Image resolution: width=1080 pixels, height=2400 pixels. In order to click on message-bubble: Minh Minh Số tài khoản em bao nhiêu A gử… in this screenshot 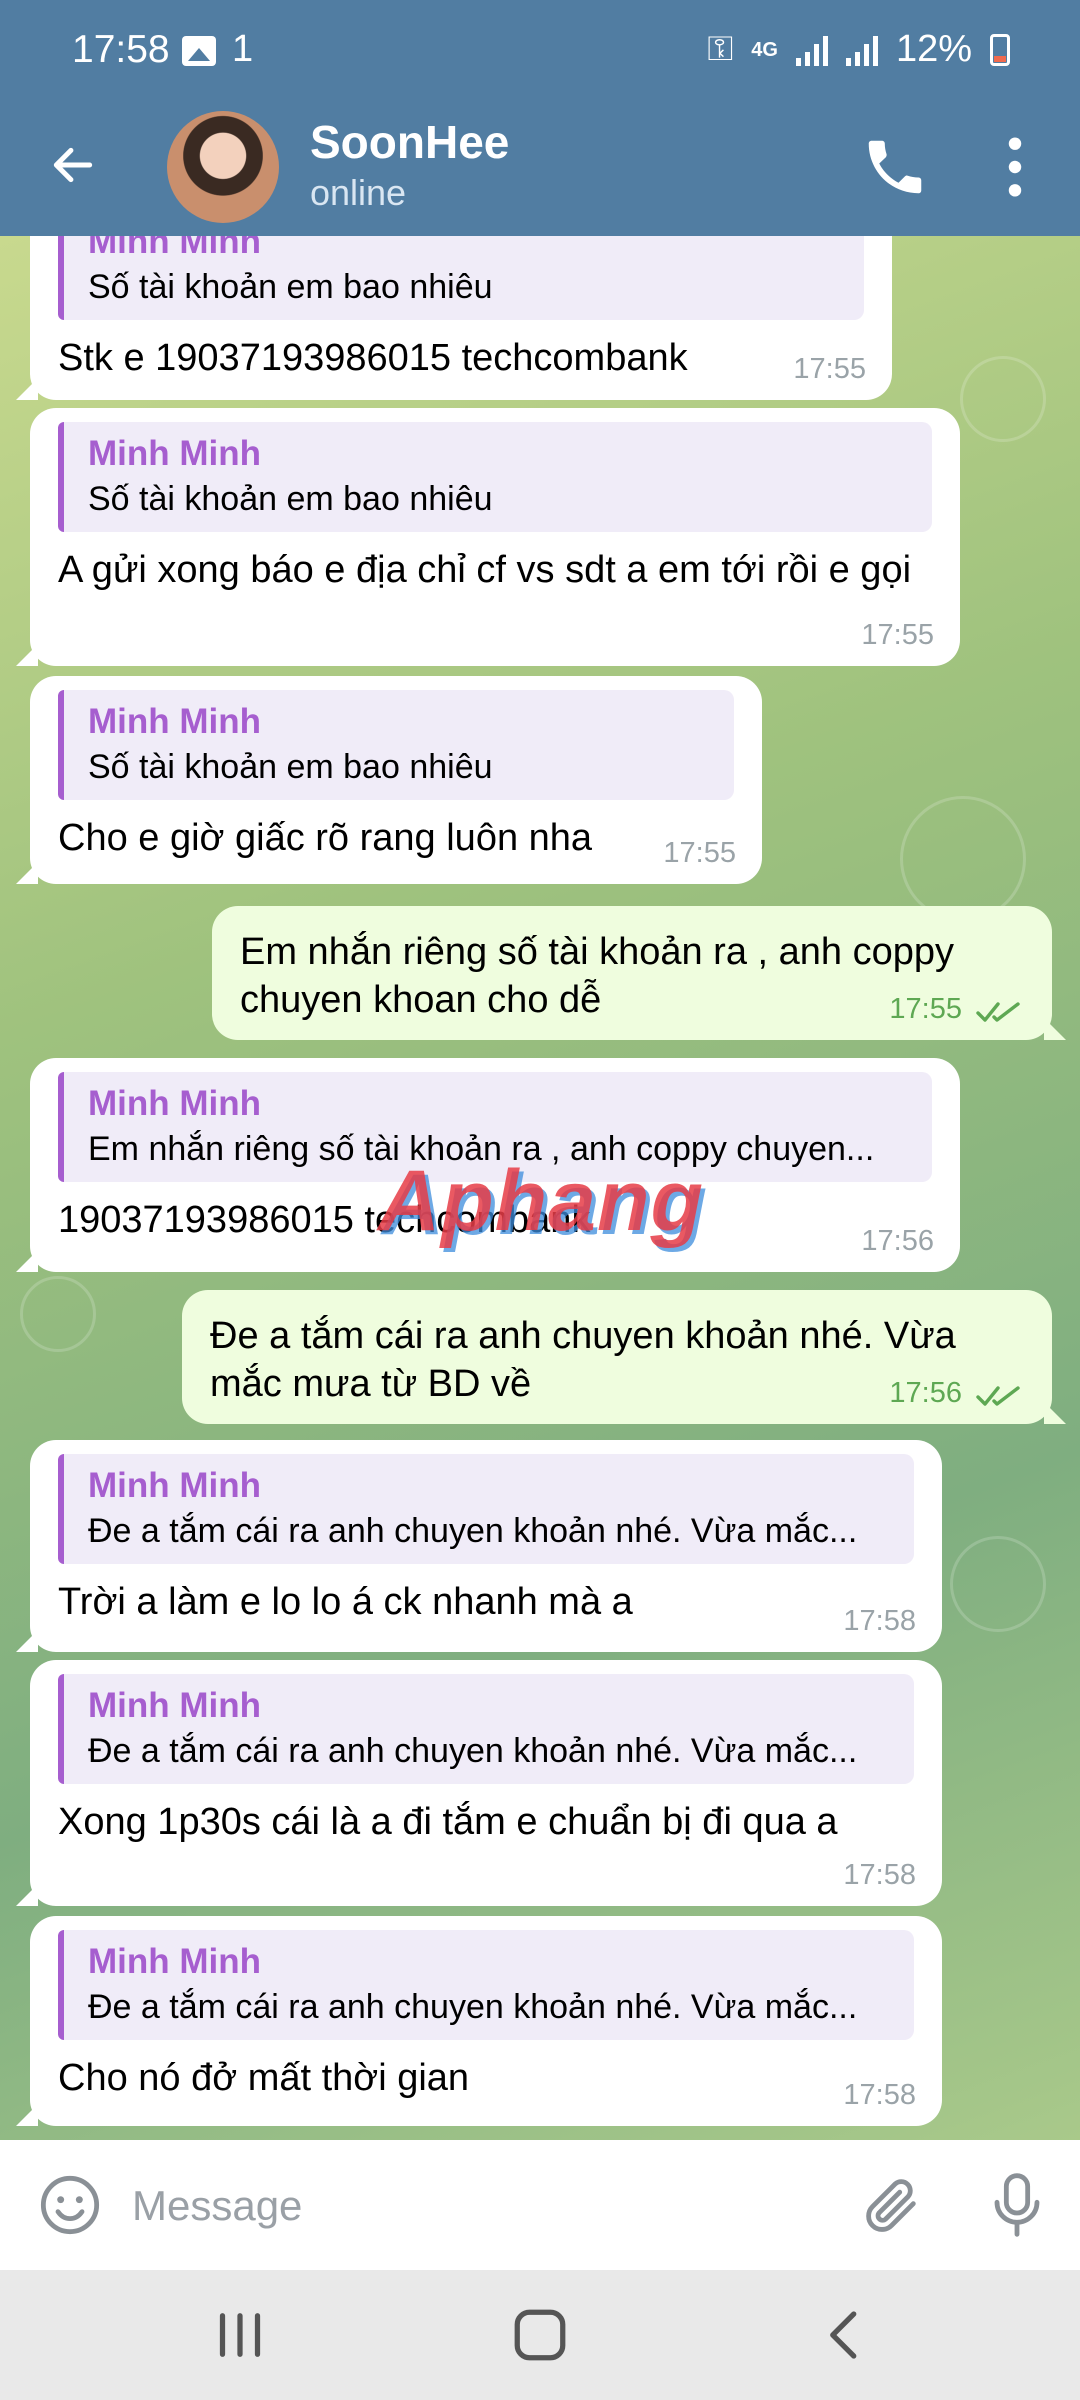, I will do `click(488, 537)`.